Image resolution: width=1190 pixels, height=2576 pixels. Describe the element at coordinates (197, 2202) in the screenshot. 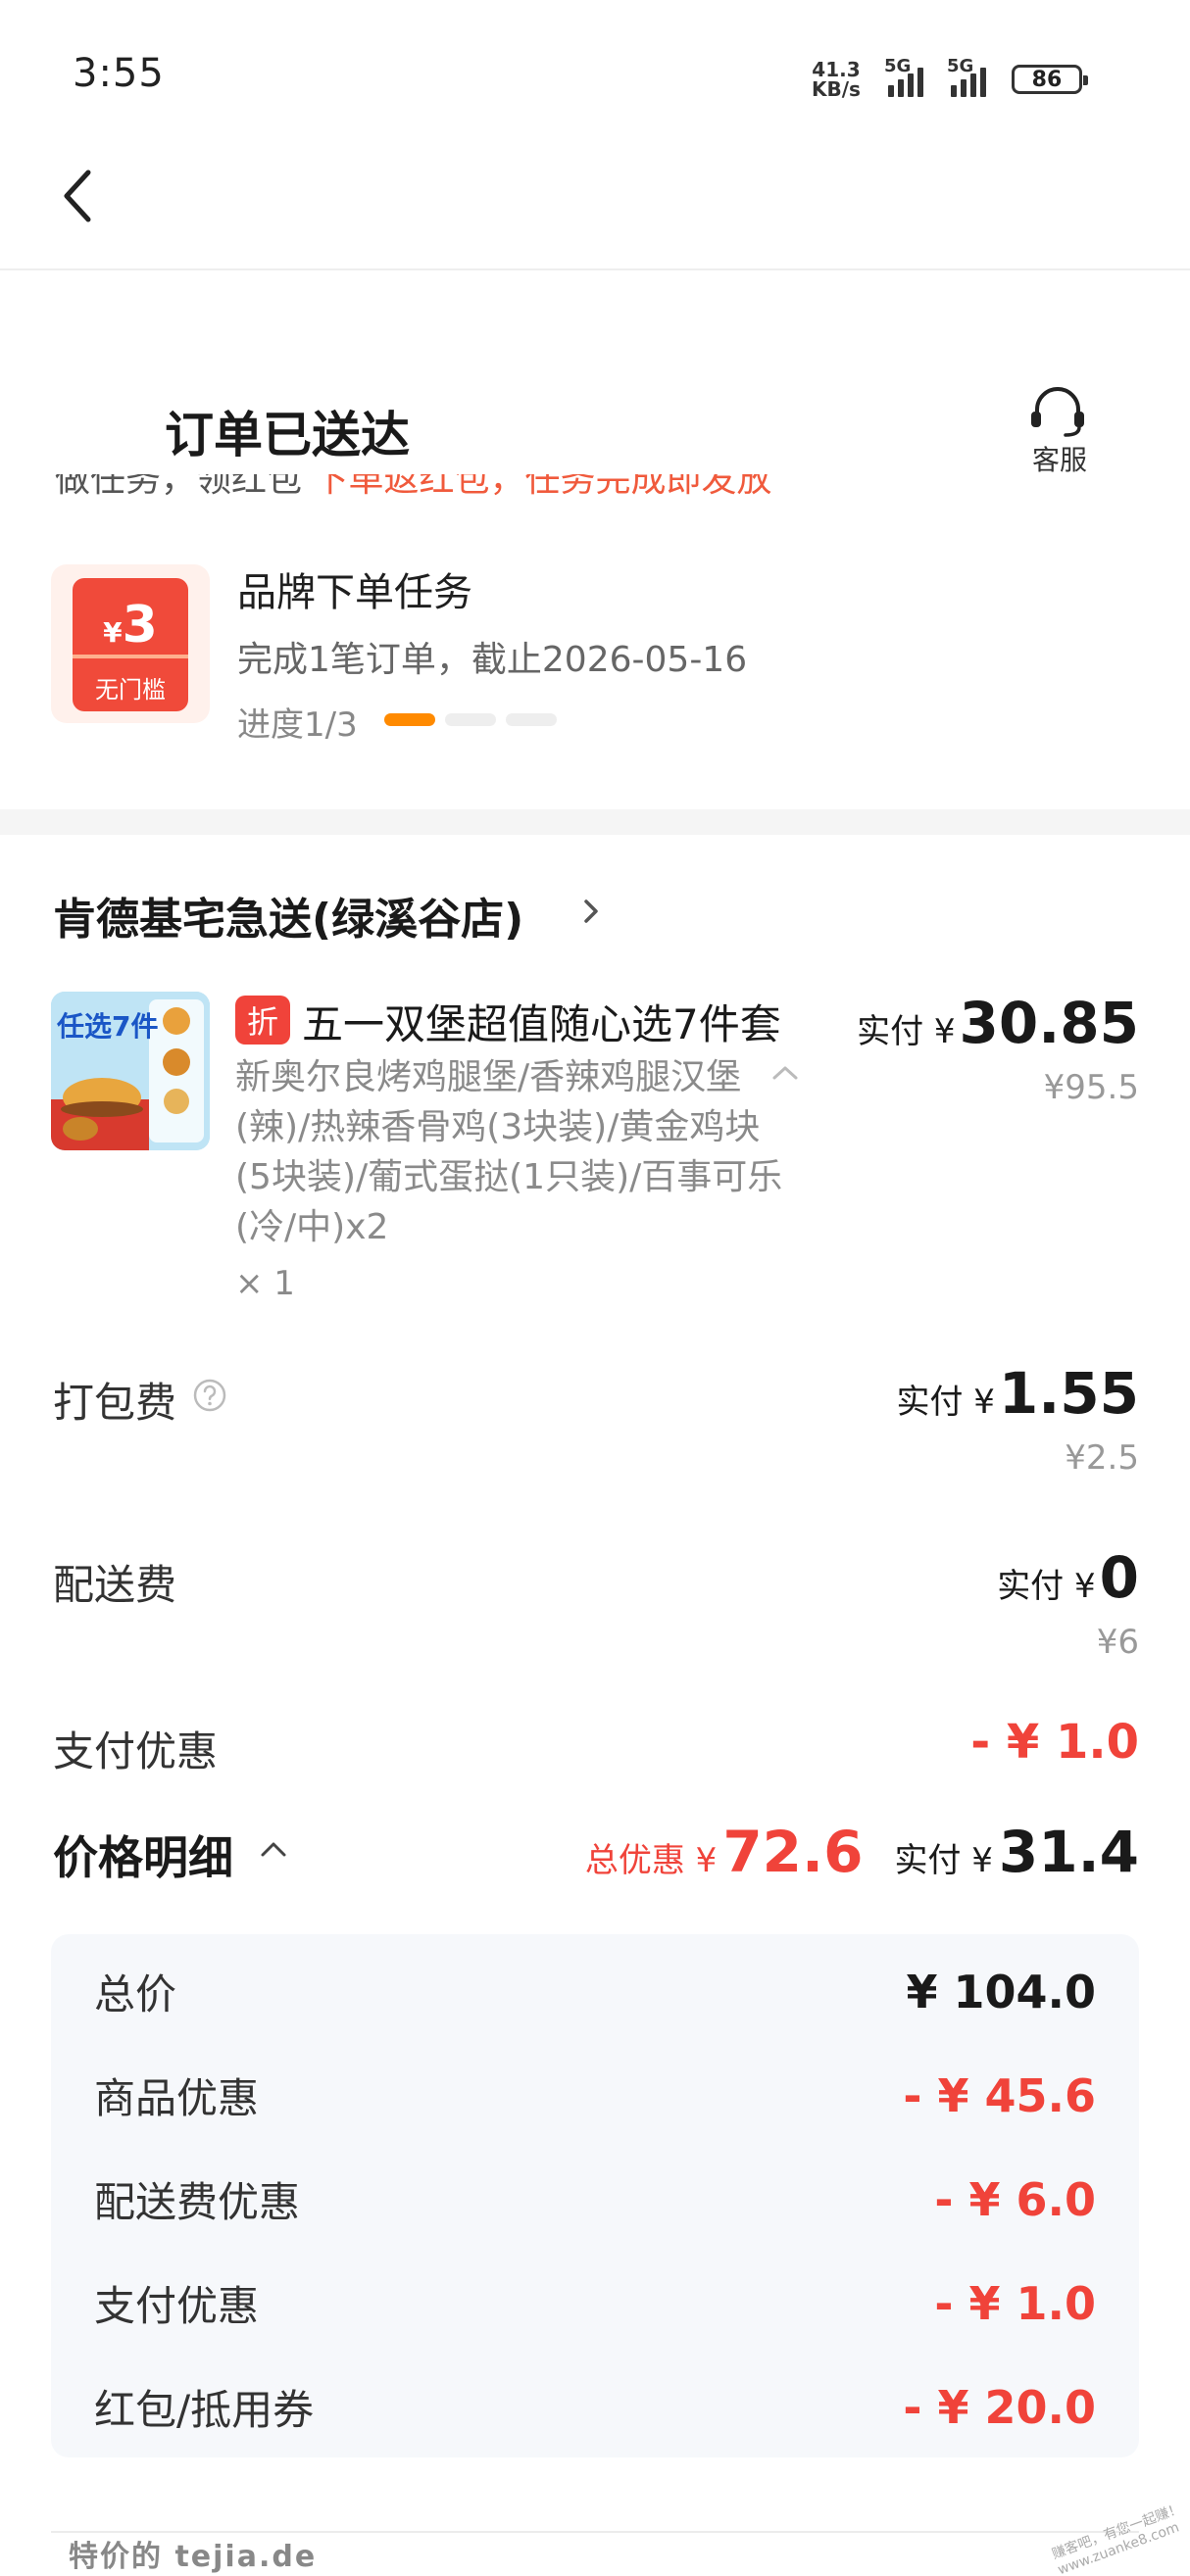

I see `detail-label: 配送费优惠` at that location.